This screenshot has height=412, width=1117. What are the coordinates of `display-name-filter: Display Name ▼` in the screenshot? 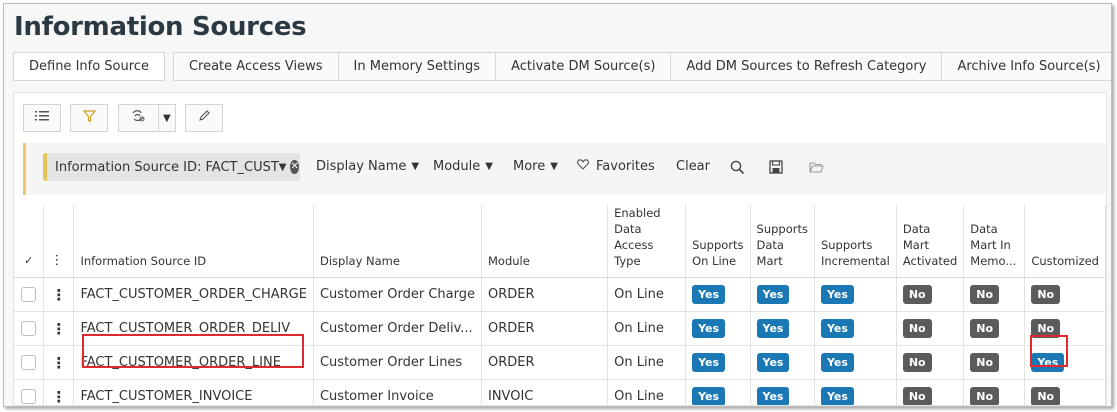 It's located at (367, 166).